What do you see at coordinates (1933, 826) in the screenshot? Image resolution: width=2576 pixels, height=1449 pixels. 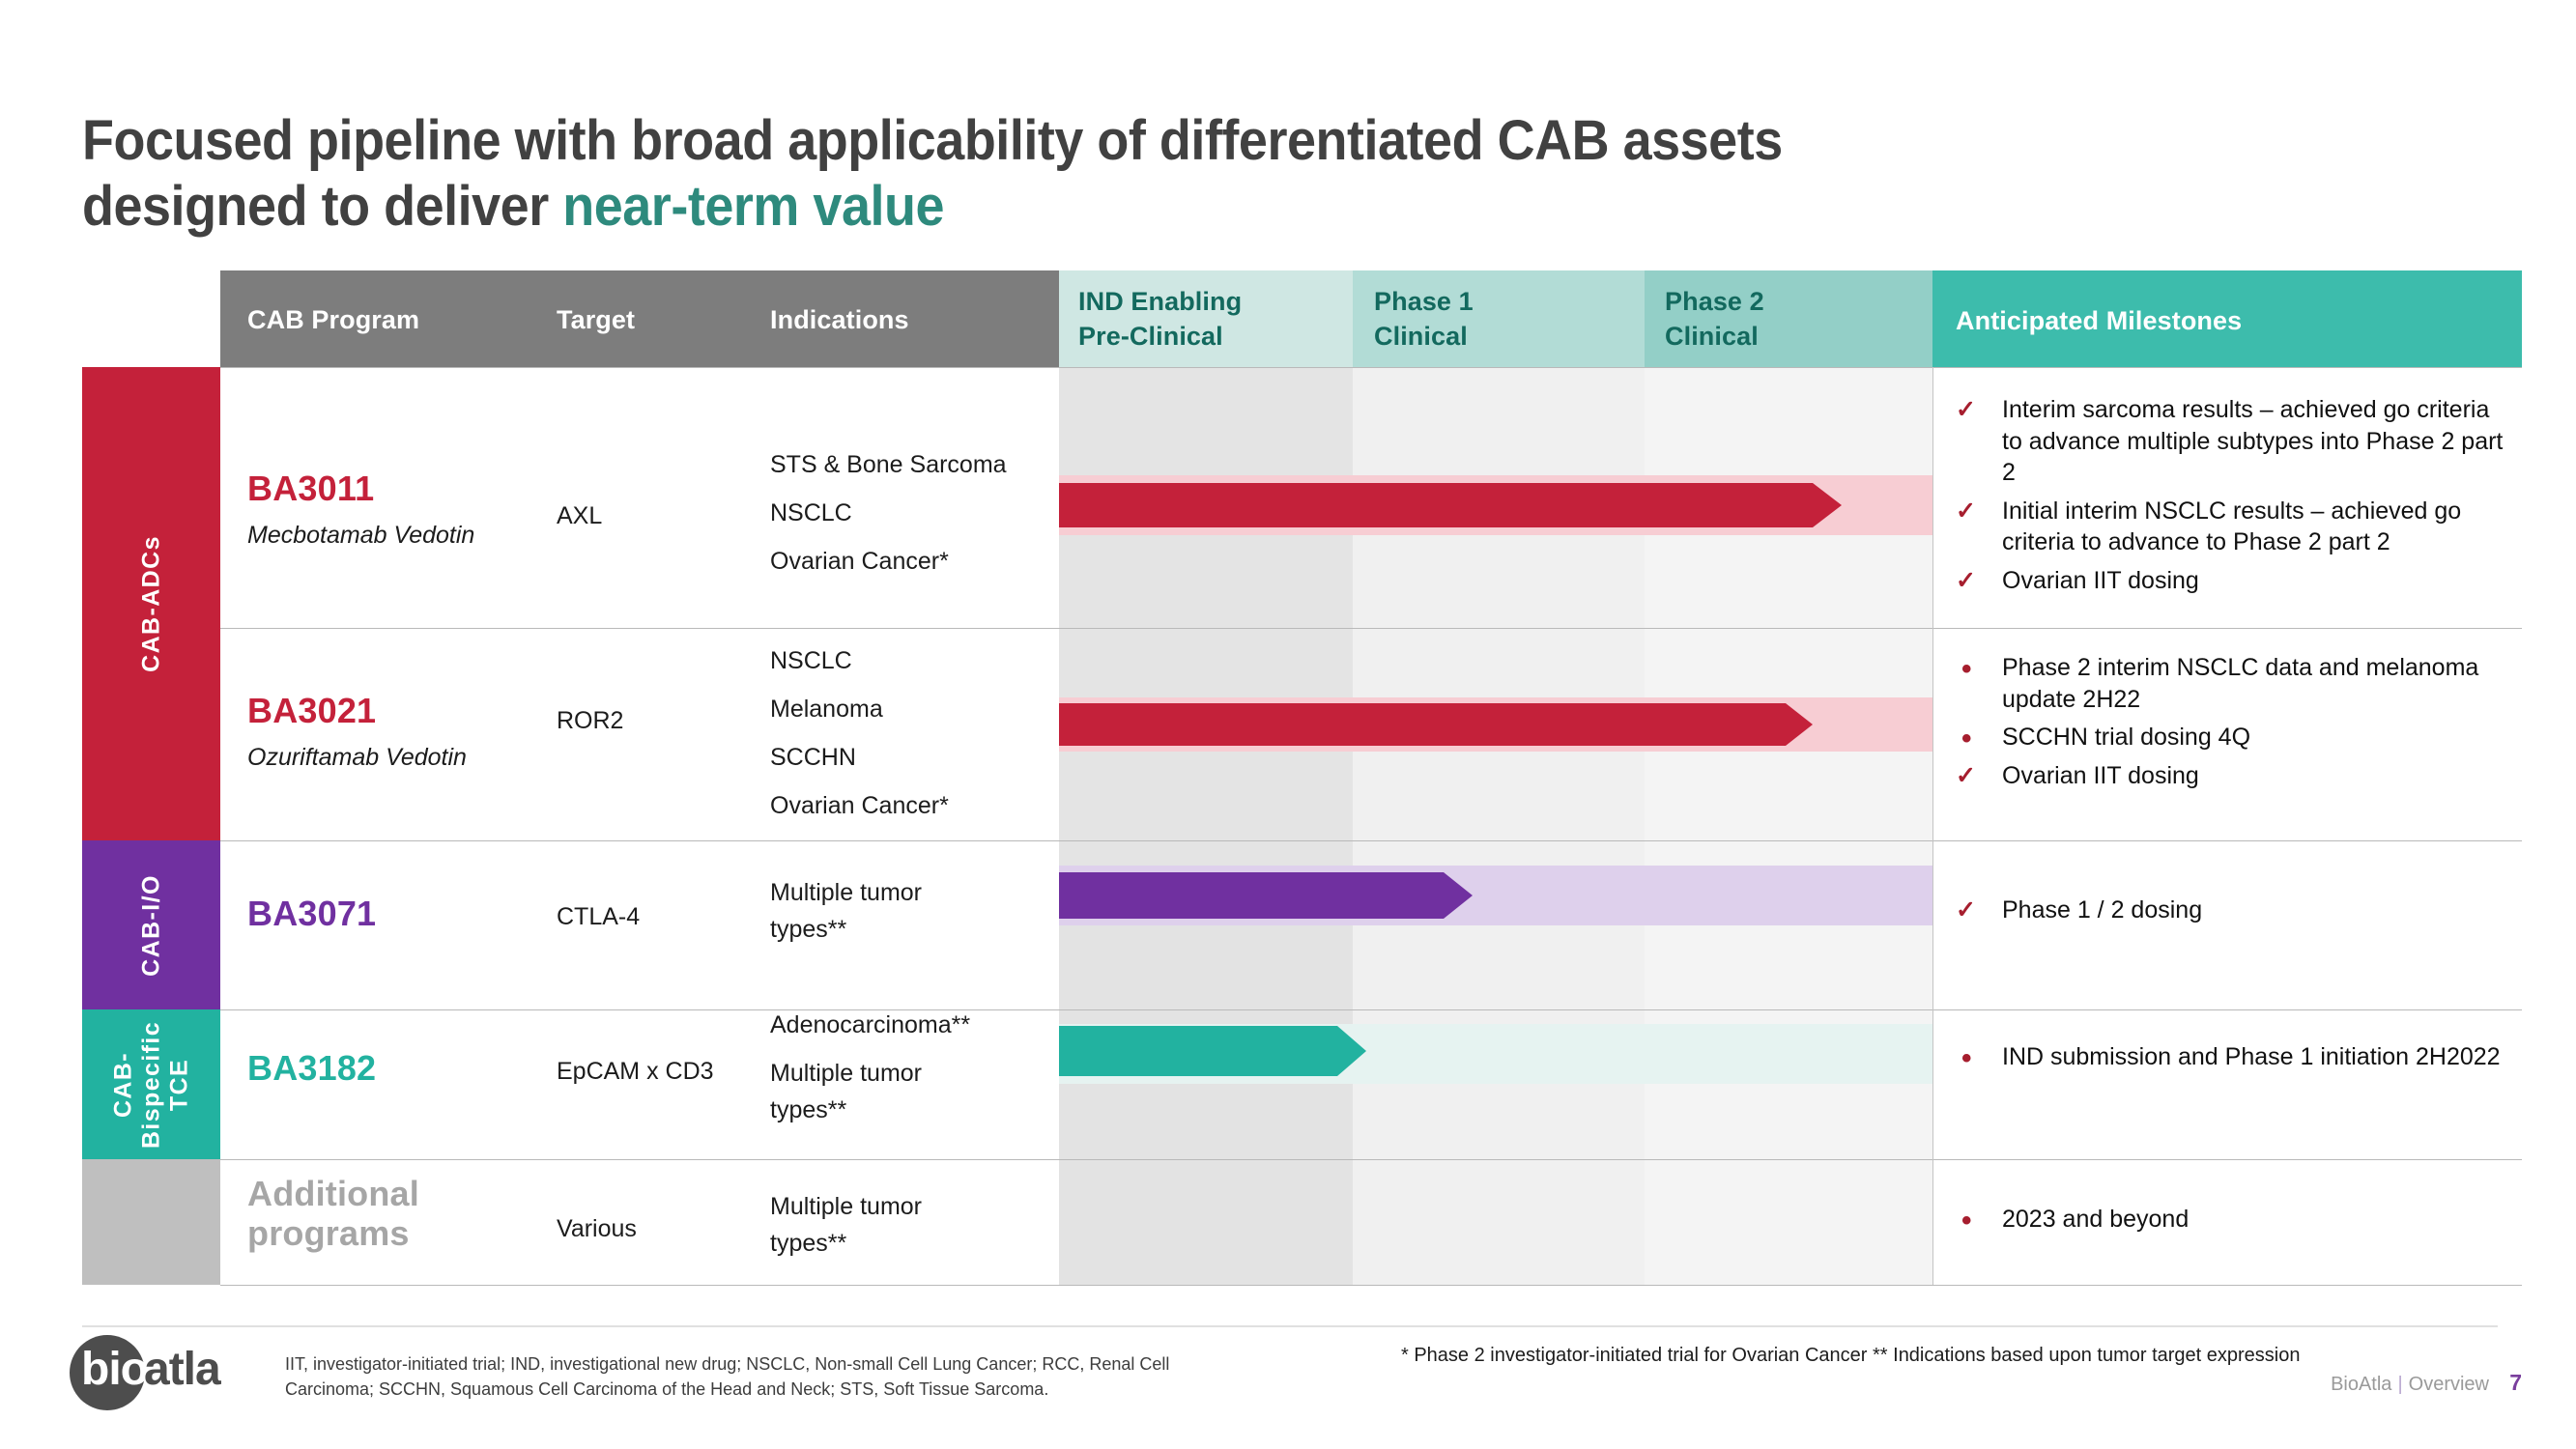 I see `milestones-column-divider` at bounding box center [1933, 826].